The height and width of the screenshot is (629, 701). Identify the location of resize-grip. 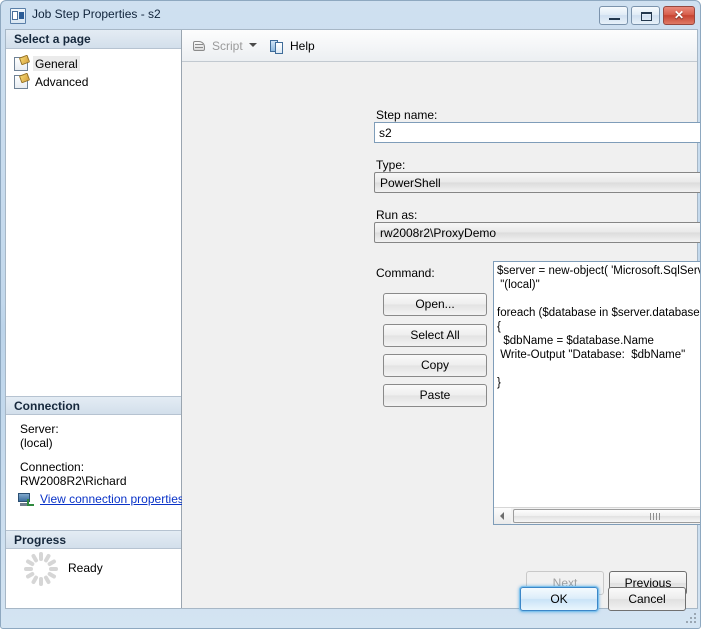
(692, 619).